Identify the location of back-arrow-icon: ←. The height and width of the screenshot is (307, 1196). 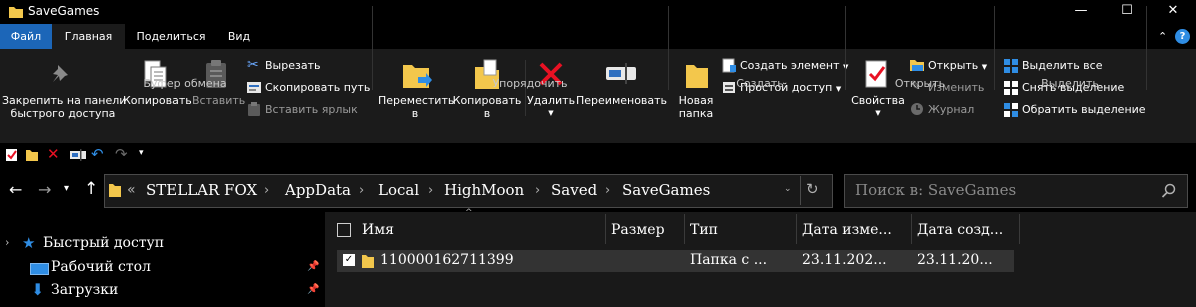
(15, 189).